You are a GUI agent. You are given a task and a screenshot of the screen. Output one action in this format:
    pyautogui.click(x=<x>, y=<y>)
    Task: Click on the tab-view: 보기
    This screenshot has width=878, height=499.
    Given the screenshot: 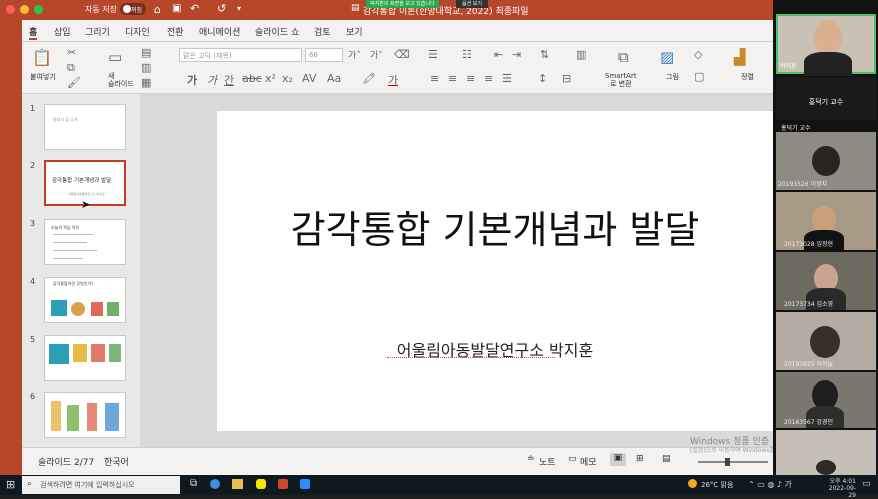 What is the action you would take?
    pyautogui.click(x=354, y=31)
    